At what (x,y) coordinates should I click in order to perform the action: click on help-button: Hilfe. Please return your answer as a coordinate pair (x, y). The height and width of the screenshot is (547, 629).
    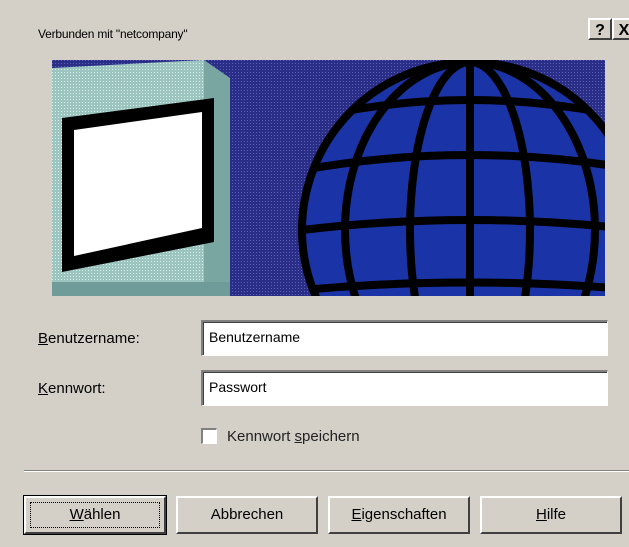
    Looking at the image, I should click on (551, 515).